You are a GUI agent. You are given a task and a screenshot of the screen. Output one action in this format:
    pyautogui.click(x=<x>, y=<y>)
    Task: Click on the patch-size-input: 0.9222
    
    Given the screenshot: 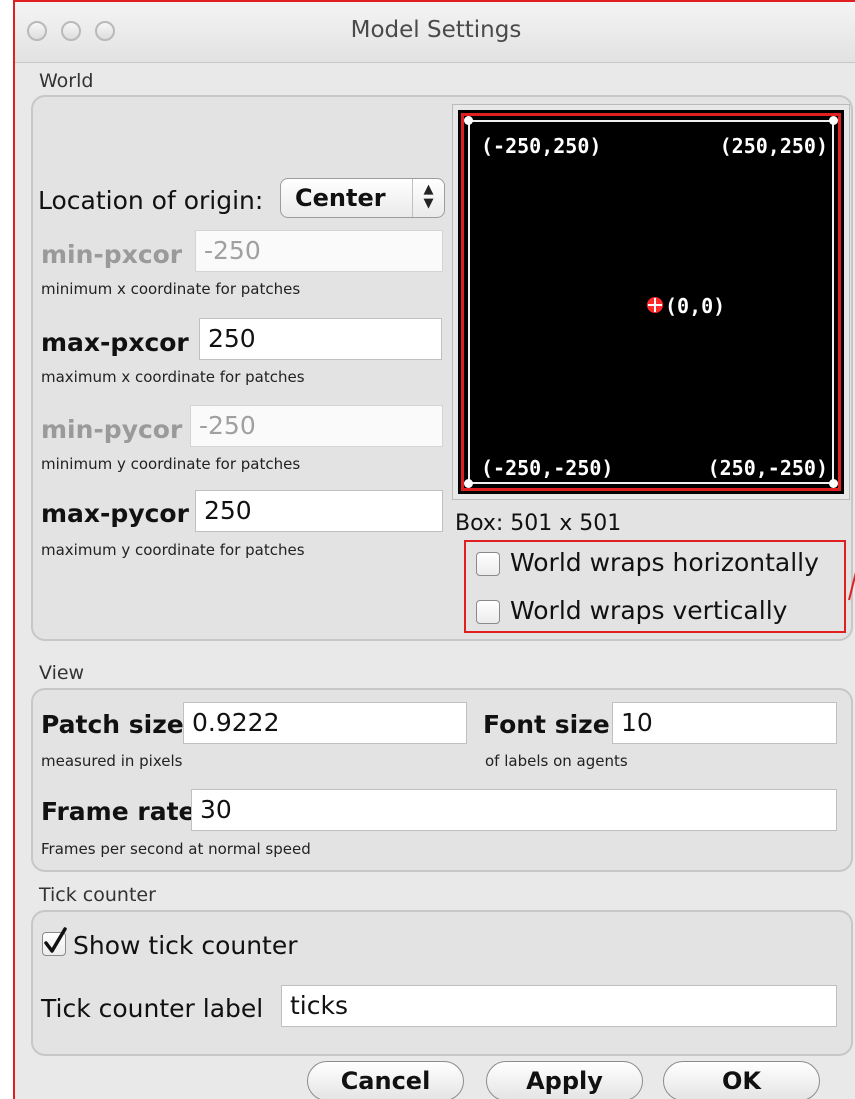 What is the action you would take?
    pyautogui.click(x=325, y=723)
    